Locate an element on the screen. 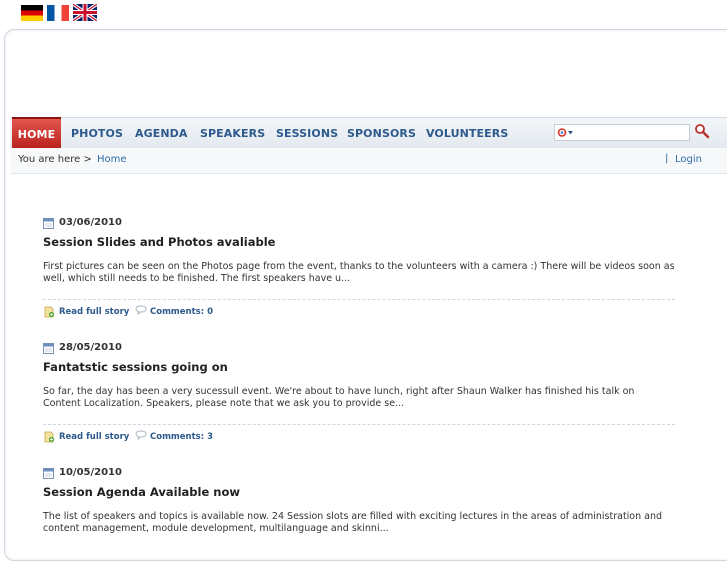  login-link: Login is located at coordinates (688, 159).